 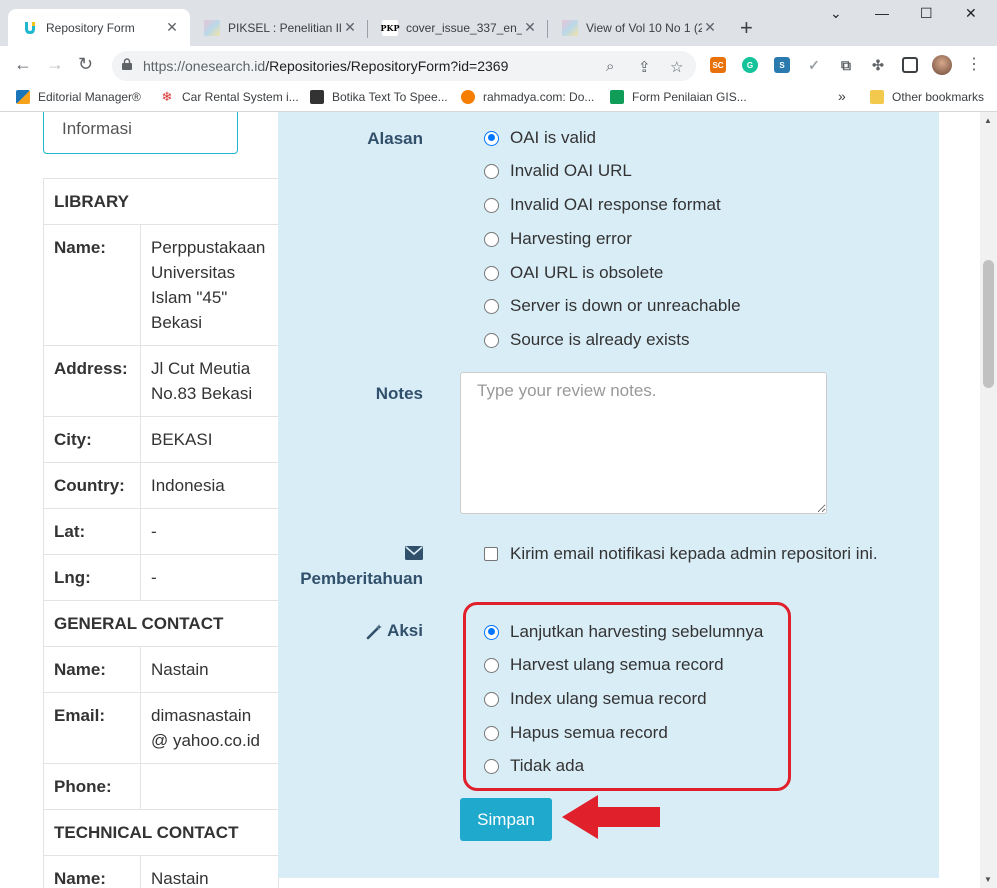 What do you see at coordinates (464, 27) in the screenshot?
I see `tab-title: cover_issue_337_en_US` at bounding box center [464, 27].